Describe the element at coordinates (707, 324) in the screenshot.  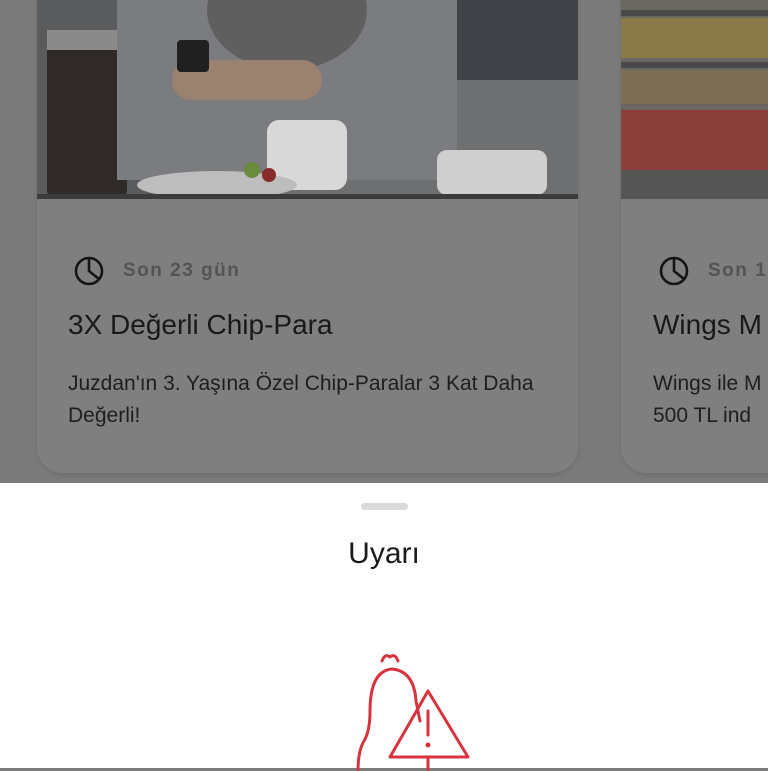
I see `campaign-title: Wings M` at that location.